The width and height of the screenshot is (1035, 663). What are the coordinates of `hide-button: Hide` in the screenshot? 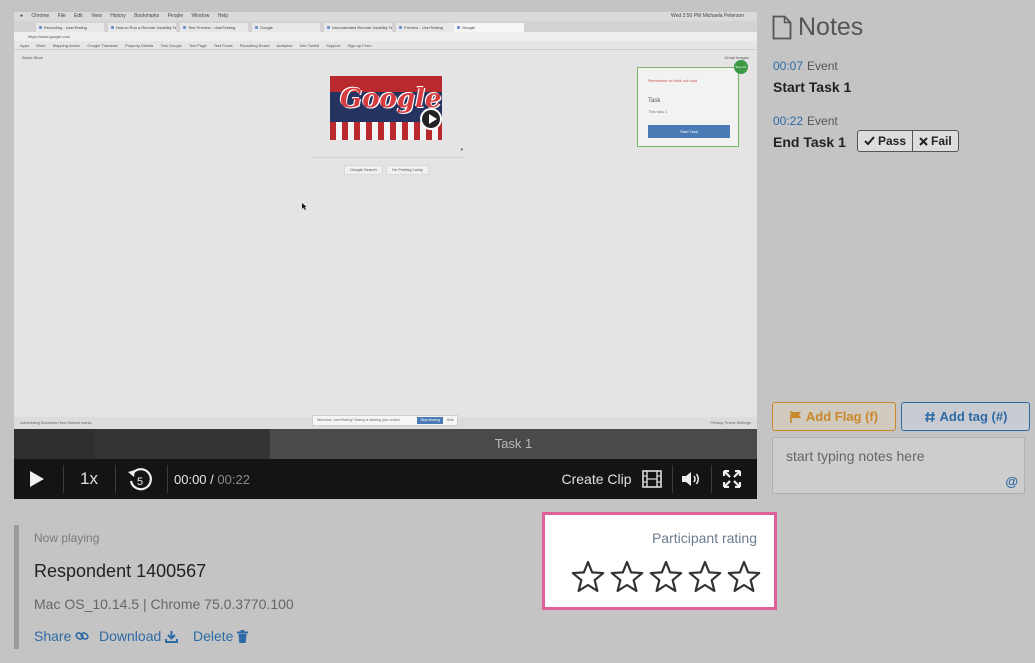 It's located at (450, 420).